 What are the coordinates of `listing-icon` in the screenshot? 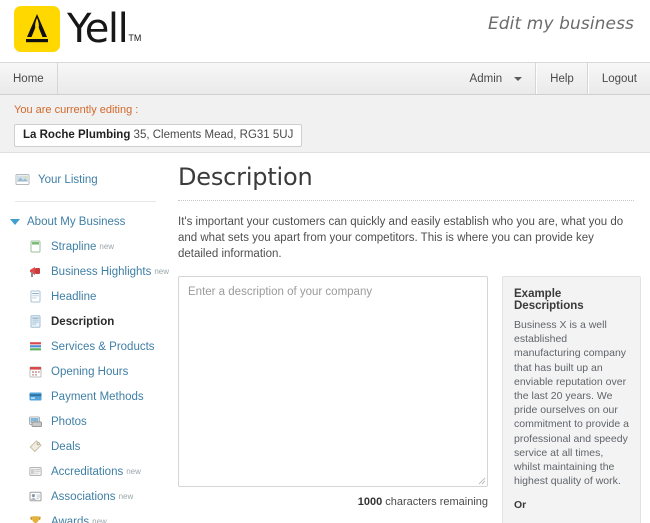 It's located at (22, 179).